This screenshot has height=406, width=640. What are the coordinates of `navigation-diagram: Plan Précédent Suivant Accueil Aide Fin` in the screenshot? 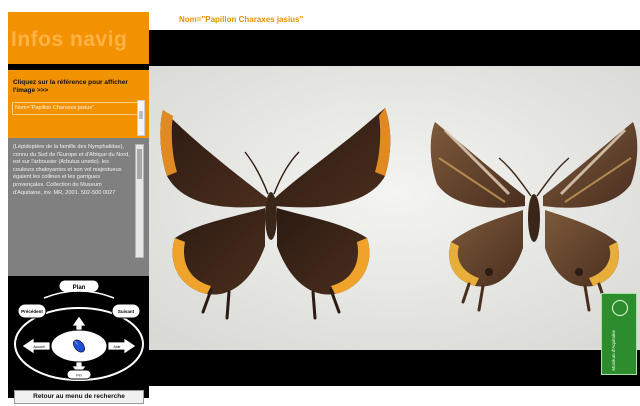 It's located at (79, 330).